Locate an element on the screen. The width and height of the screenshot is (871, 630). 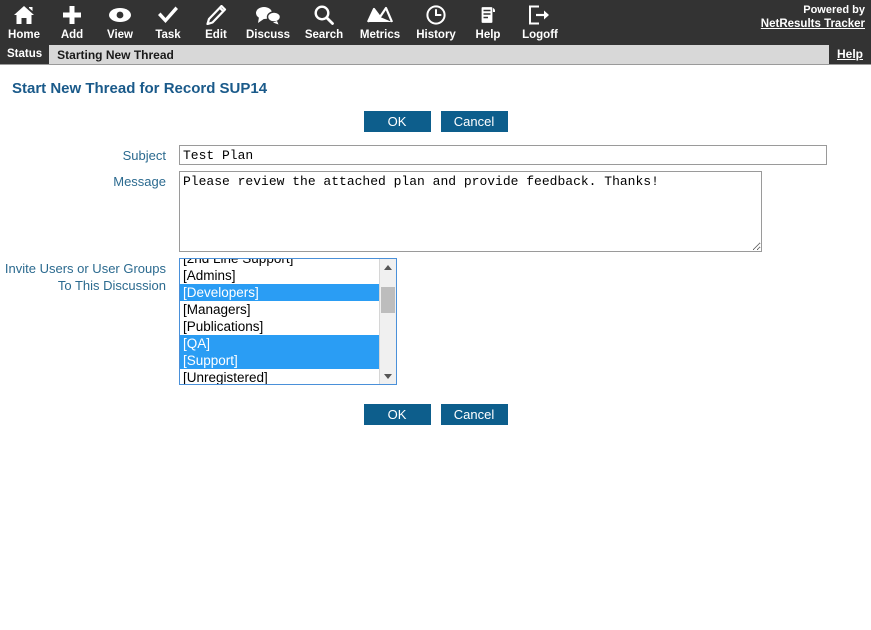
list-item: [Support] is located at coordinates (280, 360).